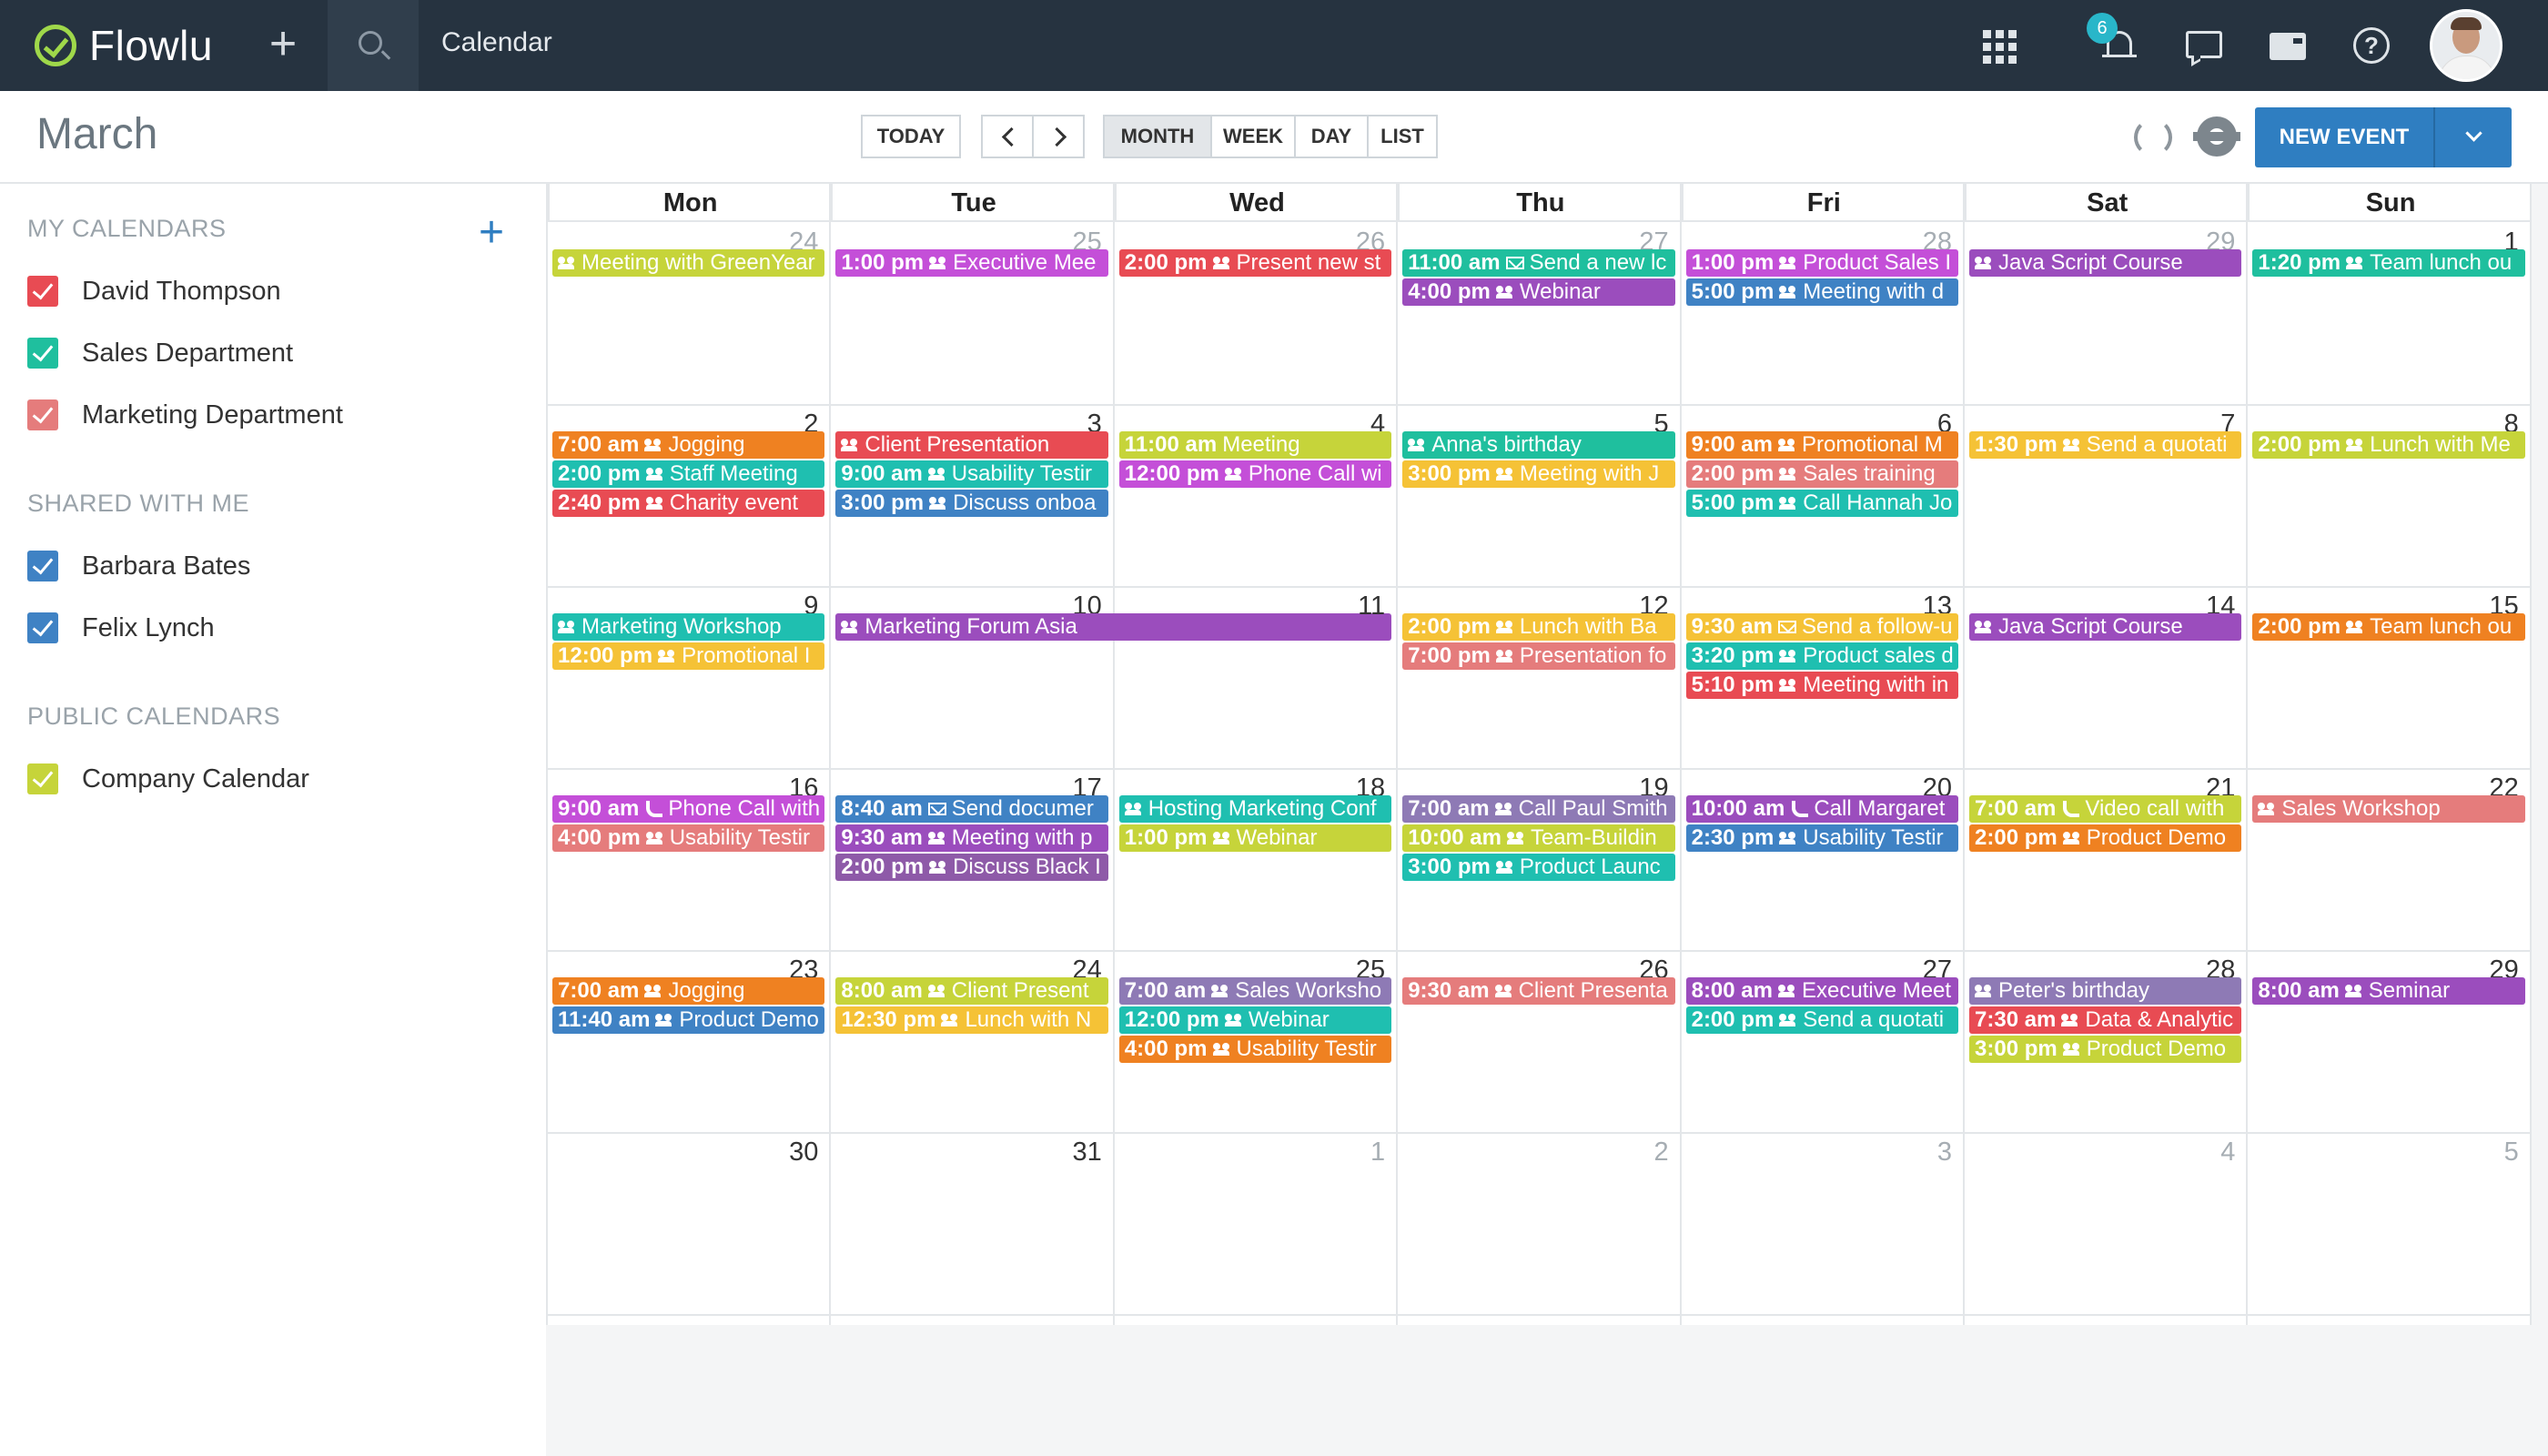 The width and height of the screenshot is (2548, 1456). What do you see at coordinates (1822, 991) in the screenshot?
I see `calendar-event: 8:00 am Executive Meet` at bounding box center [1822, 991].